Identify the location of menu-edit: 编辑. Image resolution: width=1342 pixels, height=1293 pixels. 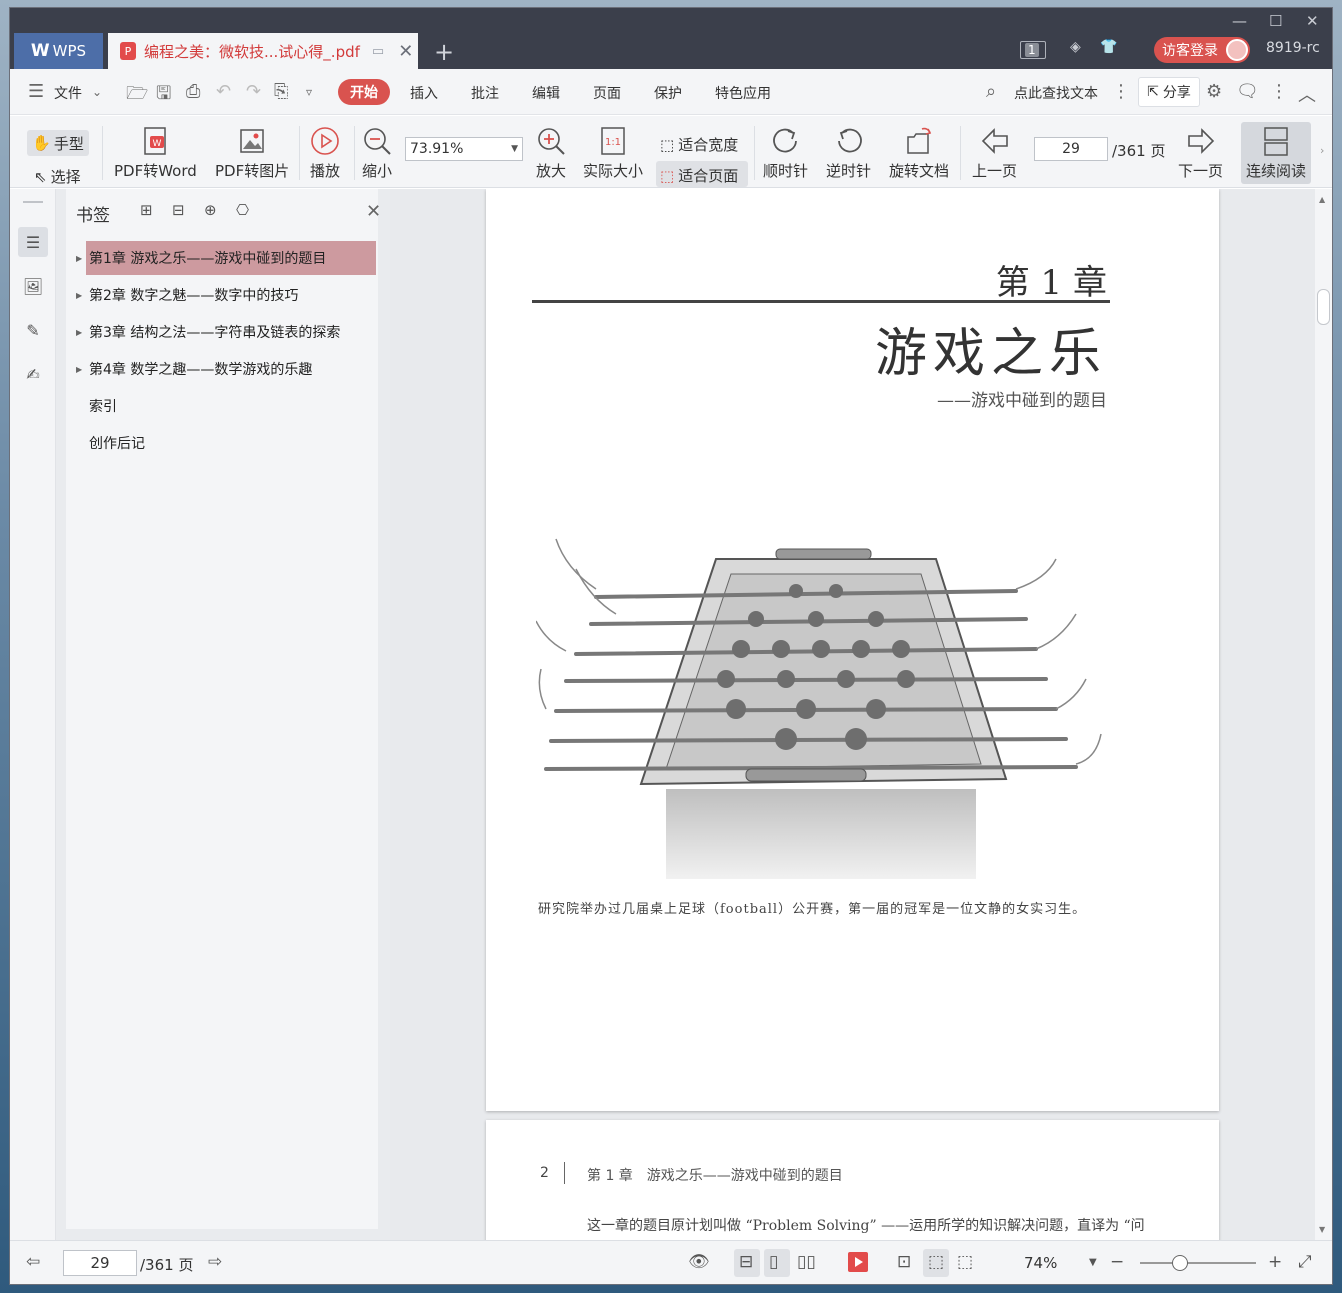
(546, 93).